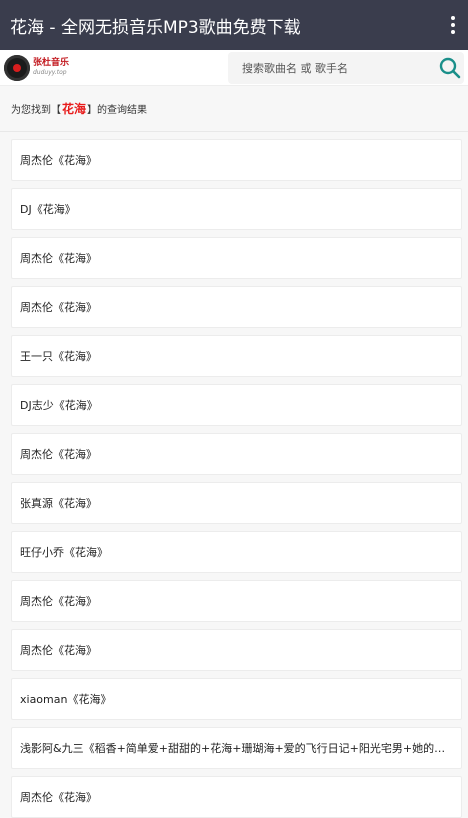 The width and height of the screenshot is (468, 818). Describe the element at coordinates (50, 72) in the screenshot. I see `logo-domain: duduyy.top` at that location.